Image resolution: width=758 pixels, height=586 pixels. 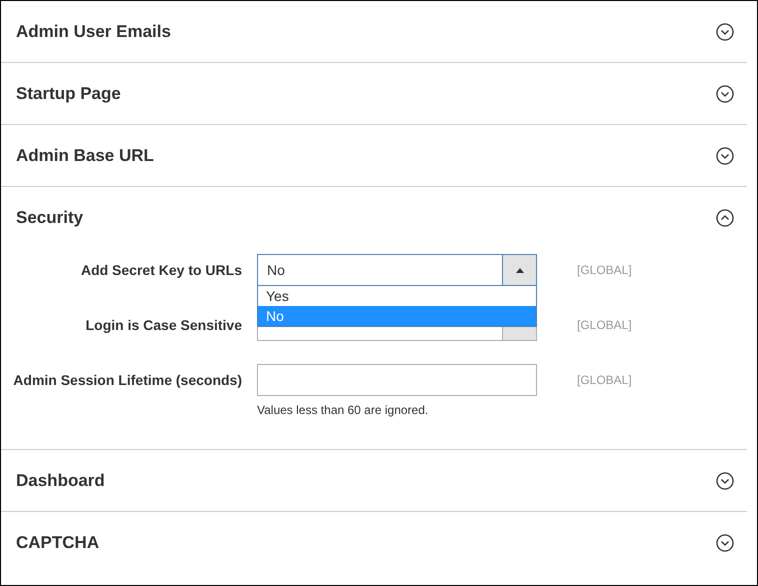 What do you see at coordinates (374, 217) in the screenshot?
I see `section-header: Security` at bounding box center [374, 217].